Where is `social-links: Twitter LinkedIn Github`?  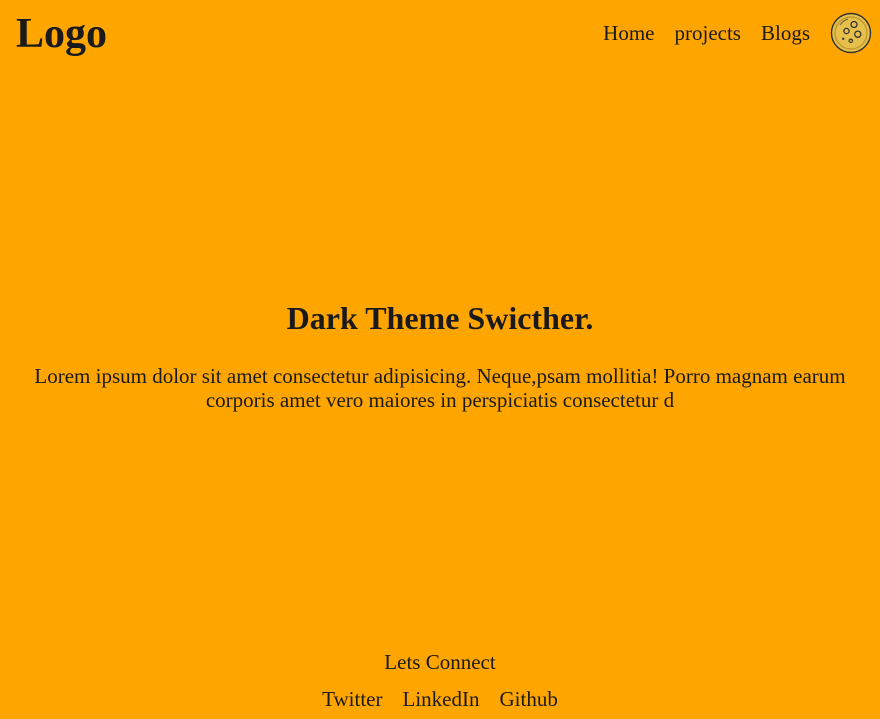 social-links: Twitter LinkedIn Github is located at coordinates (440, 699).